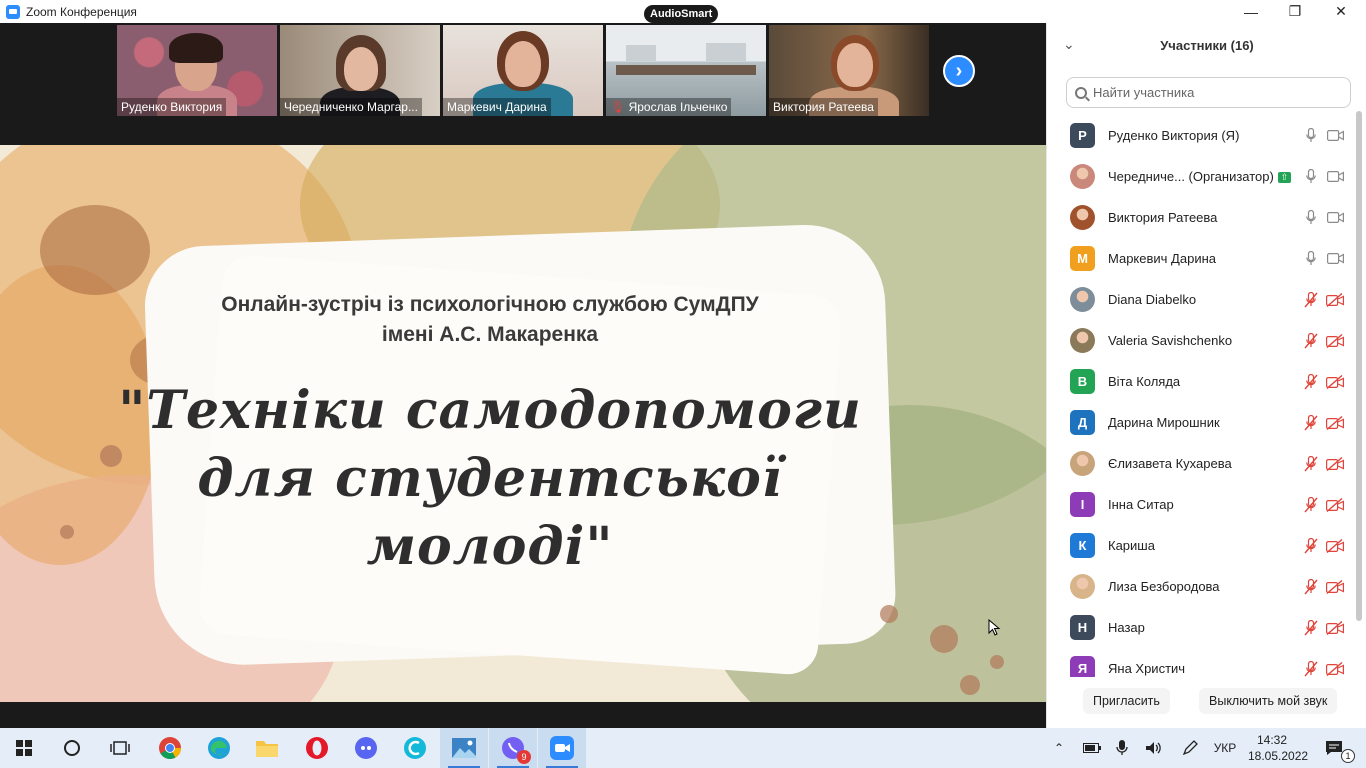 The image size is (1366, 768). I want to click on windows-taskbar: 9 ⌃ УКР 14:32 18.05.2022 1, so click(683, 748).